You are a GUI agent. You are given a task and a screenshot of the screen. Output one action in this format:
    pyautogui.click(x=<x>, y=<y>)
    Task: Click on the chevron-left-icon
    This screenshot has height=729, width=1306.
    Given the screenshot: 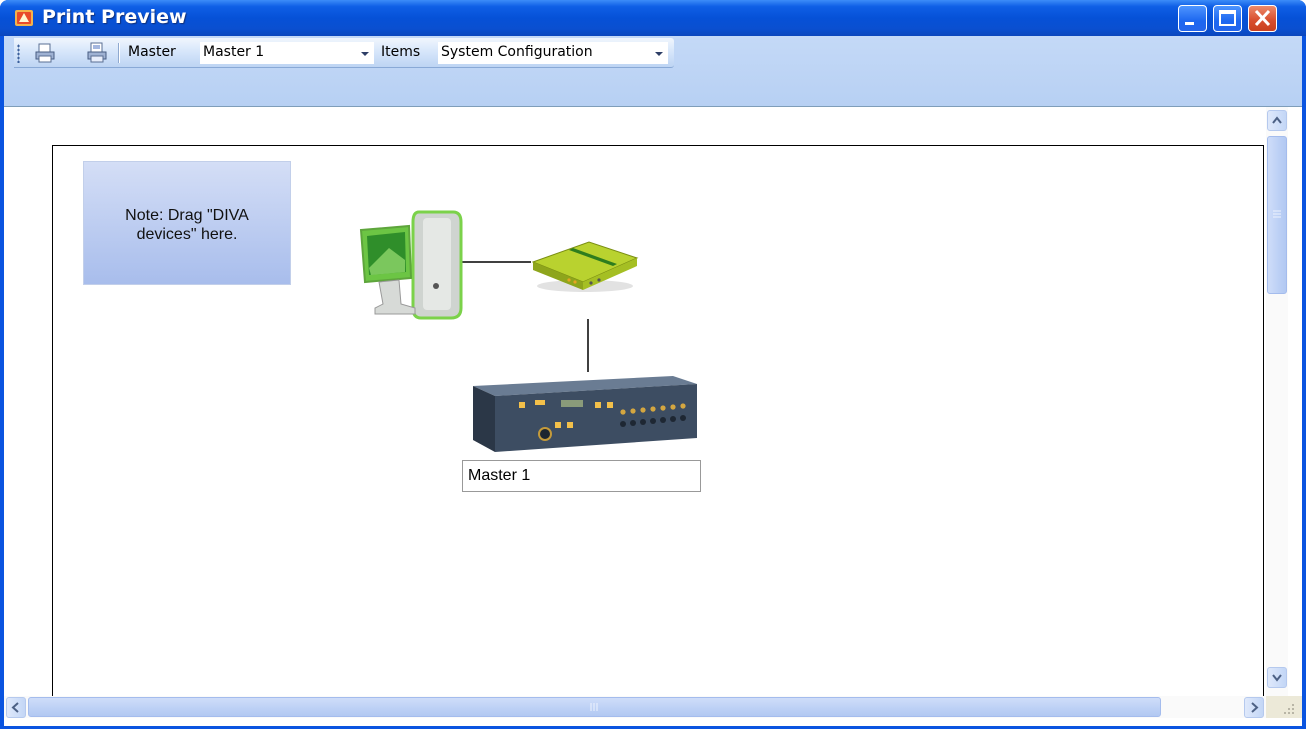 What is the action you would take?
    pyautogui.click(x=15, y=707)
    